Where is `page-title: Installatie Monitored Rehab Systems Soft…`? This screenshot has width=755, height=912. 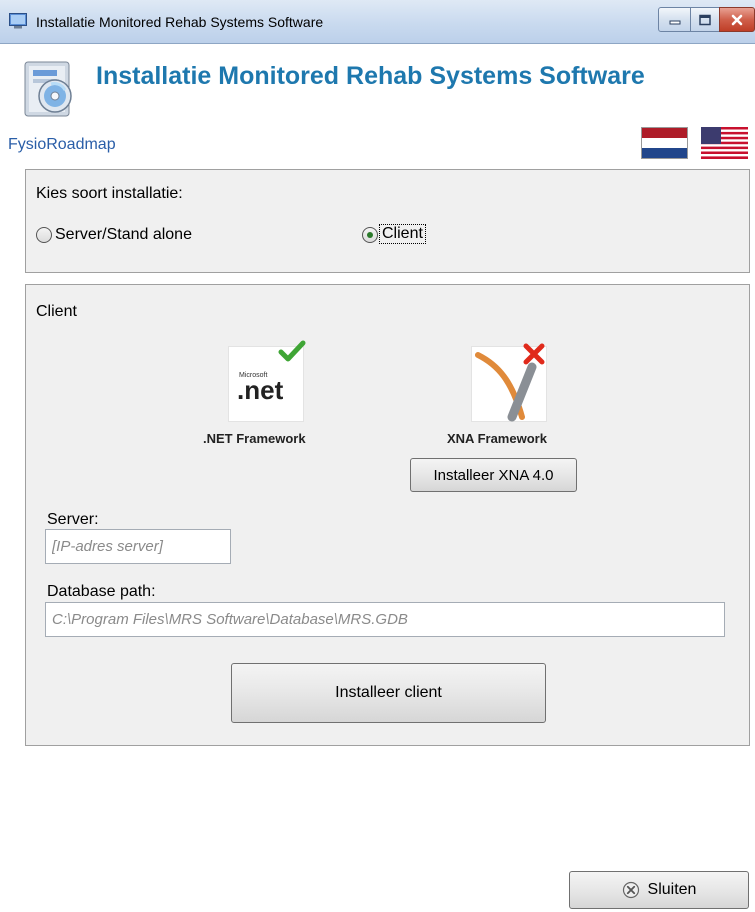
page-title: Installatie Monitored Rehab Systems Soft… is located at coordinates (370, 76).